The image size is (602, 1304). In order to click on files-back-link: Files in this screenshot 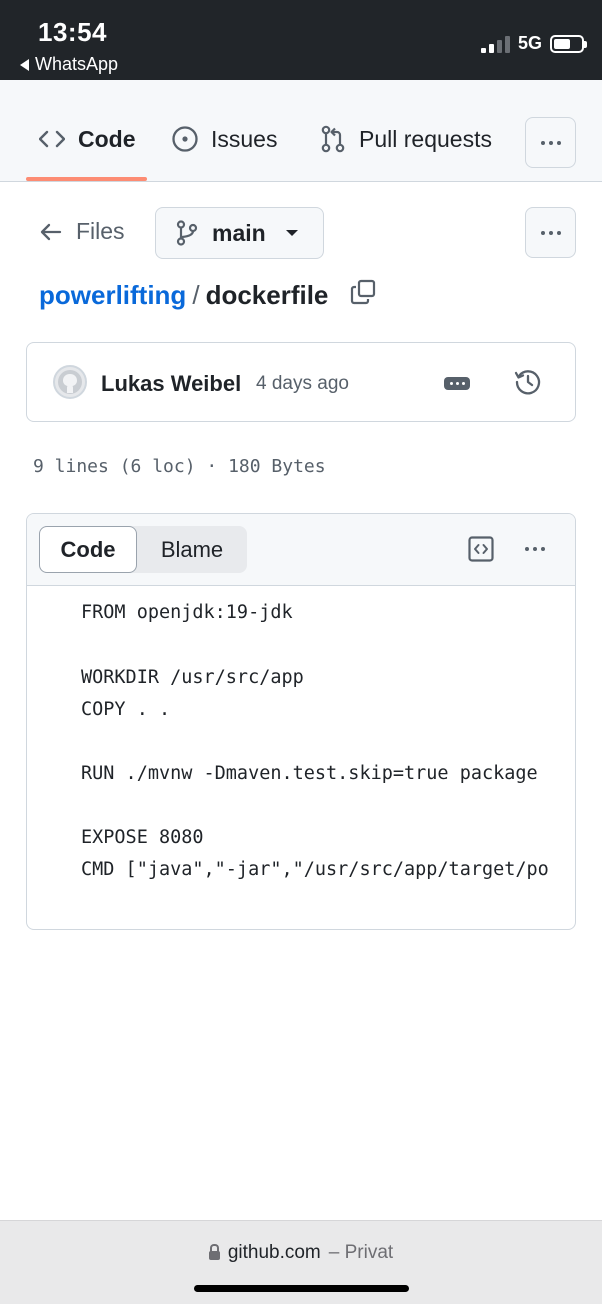, I will do `click(82, 231)`.